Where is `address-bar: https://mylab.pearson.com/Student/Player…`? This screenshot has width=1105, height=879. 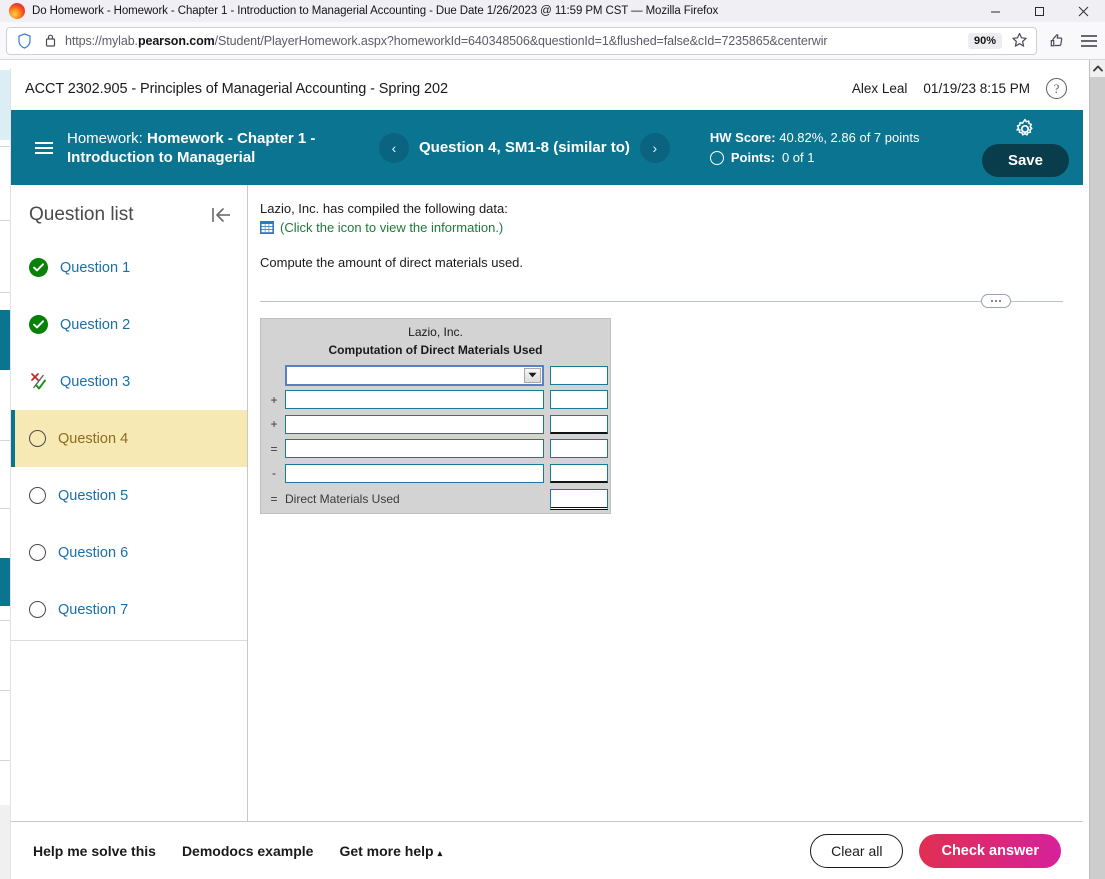
address-bar: https://mylab.pearson.com/Student/Player… is located at coordinates (521, 40).